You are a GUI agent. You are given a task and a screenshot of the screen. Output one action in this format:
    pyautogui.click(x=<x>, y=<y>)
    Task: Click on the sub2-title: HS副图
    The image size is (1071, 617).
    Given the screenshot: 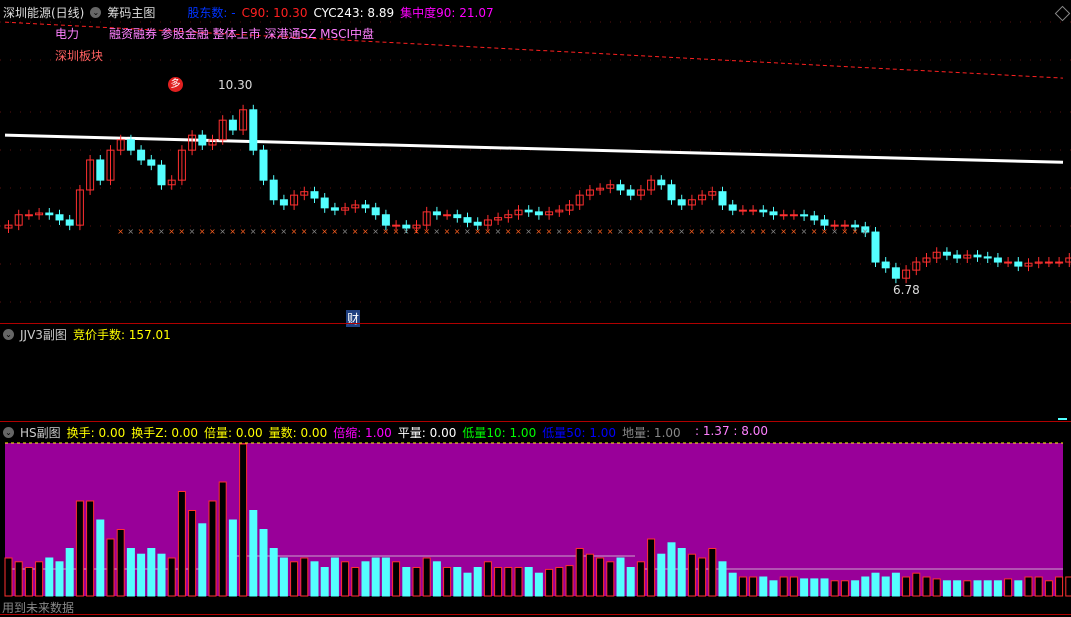 What is the action you would take?
    pyautogui.click(x=40, y=432)
    